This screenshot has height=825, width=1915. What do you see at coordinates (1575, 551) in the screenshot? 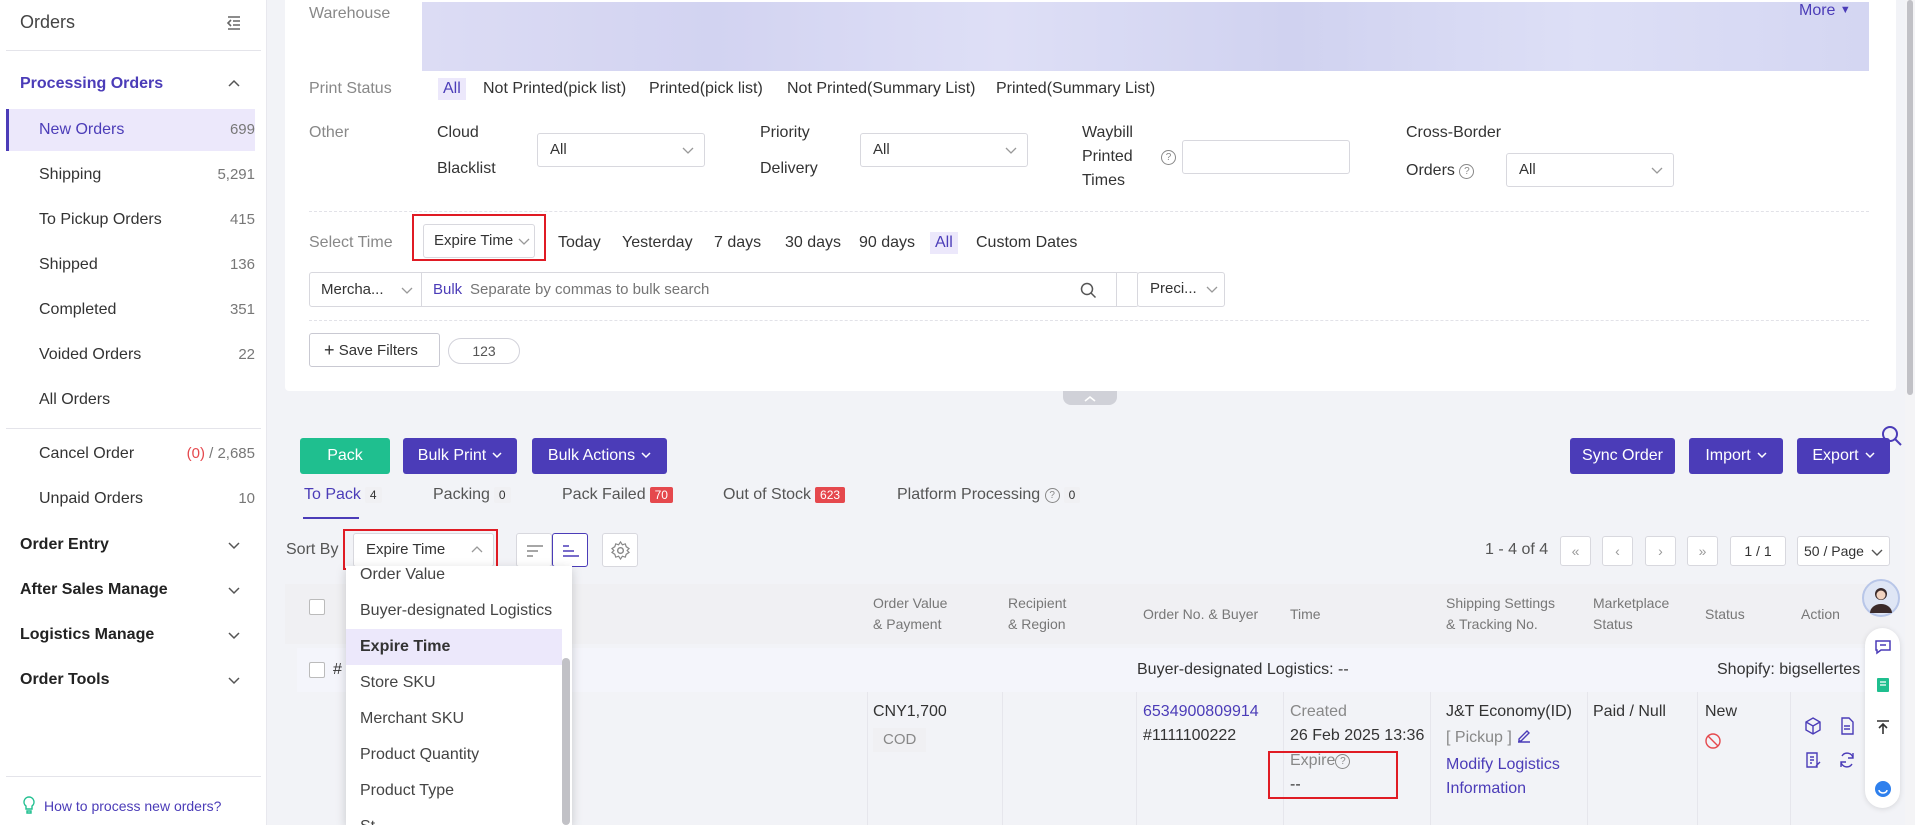
I see `first-page-button: «` at bounding box center [1575, 551].